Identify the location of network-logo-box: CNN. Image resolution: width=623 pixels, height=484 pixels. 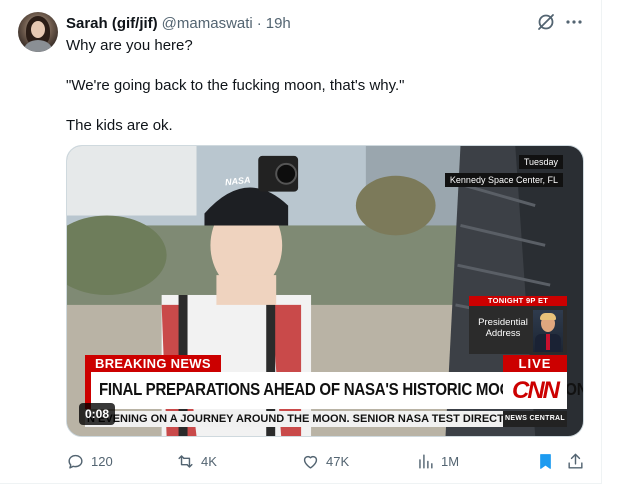
(535, 390).